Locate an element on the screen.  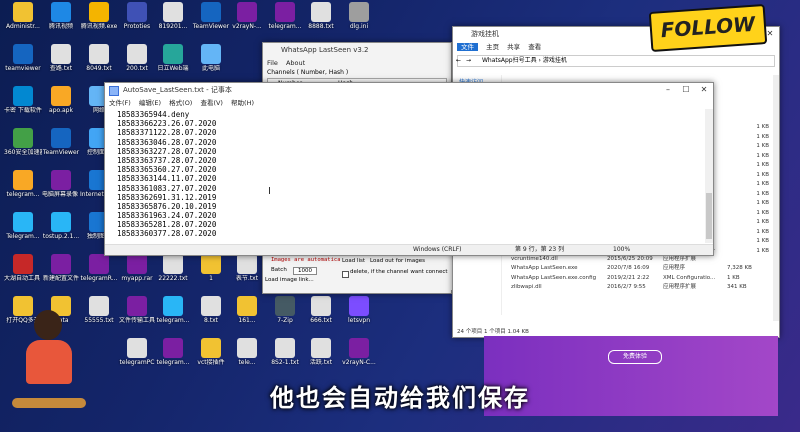
menu-file: File is located at coordinates (272, 63).